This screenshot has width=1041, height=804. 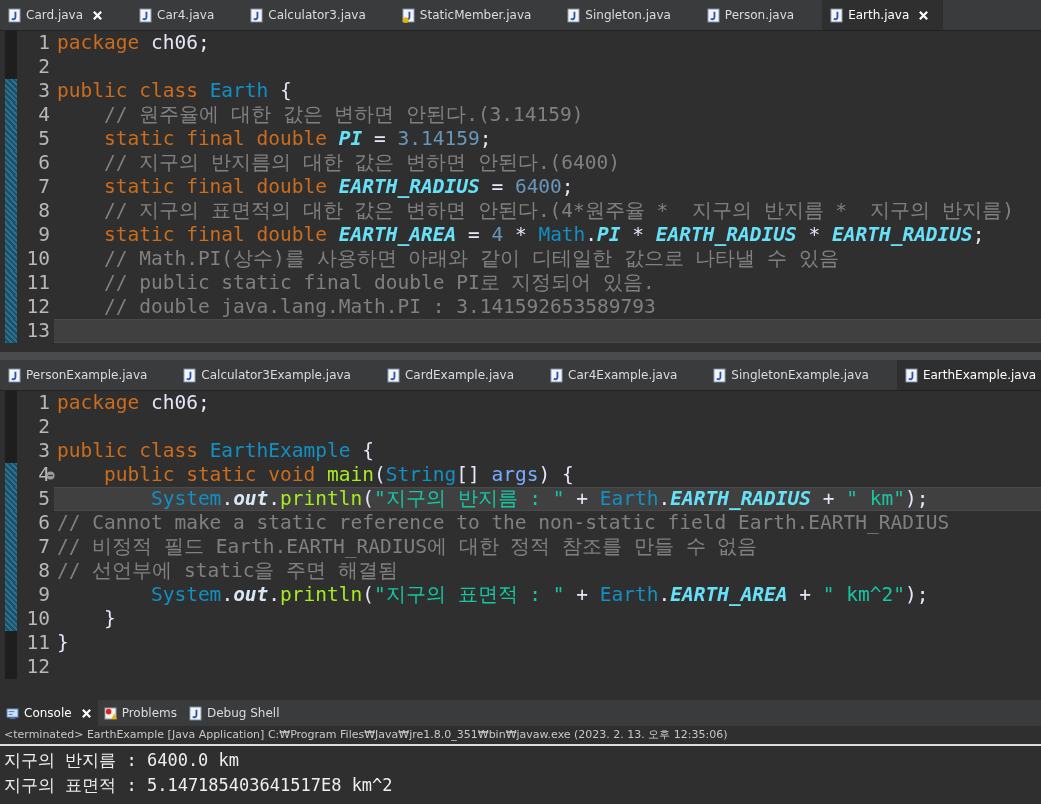 I want to click on code-line: static final double PI = 3.14159;, so click(x=297, y=139).